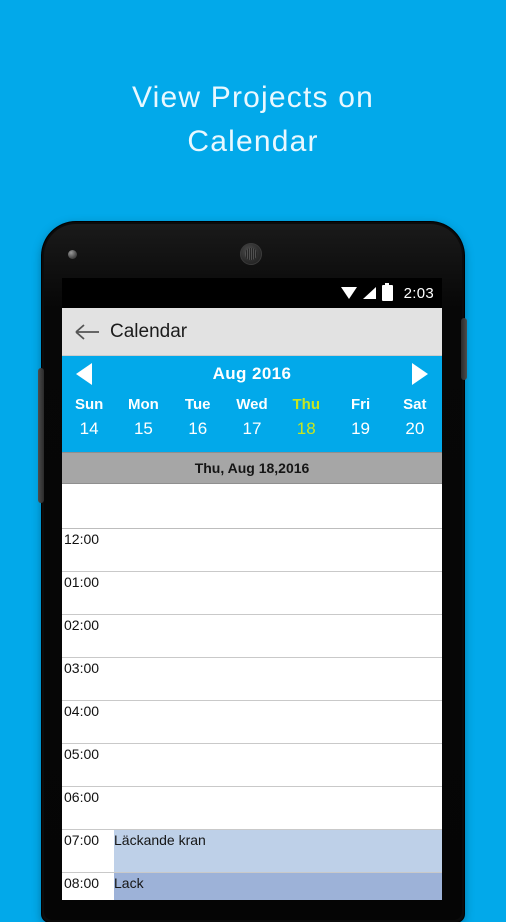 This screenshot has height=922, width=506. I want to click on week-day-number: 18, so click(306, 428).